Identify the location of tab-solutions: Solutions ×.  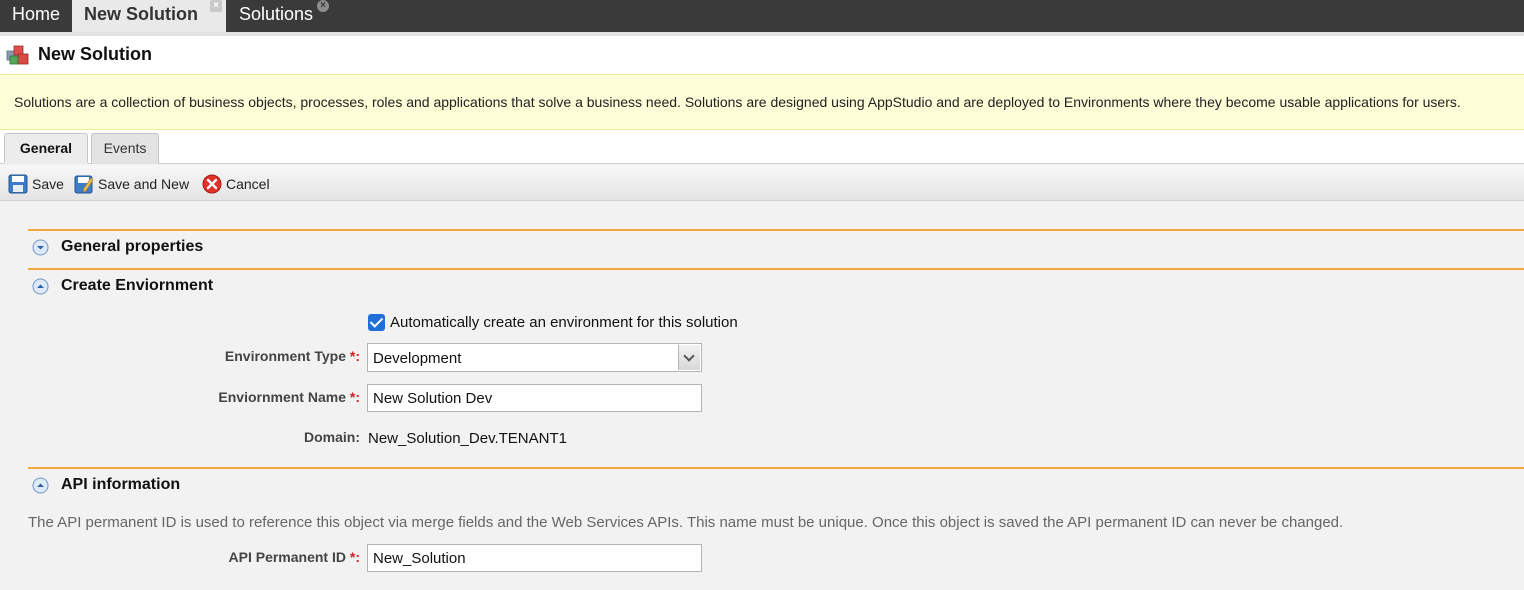
(282, 16).